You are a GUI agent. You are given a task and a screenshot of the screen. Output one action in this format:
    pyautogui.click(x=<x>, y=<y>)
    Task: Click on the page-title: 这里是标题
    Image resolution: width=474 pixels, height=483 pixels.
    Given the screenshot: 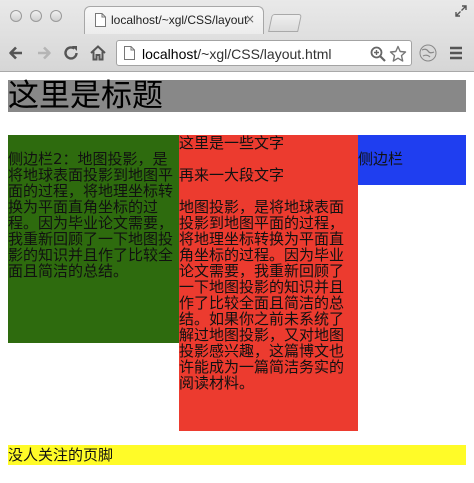 What is the action you would take?
    pyautogui.click(x=85, y=96)
    